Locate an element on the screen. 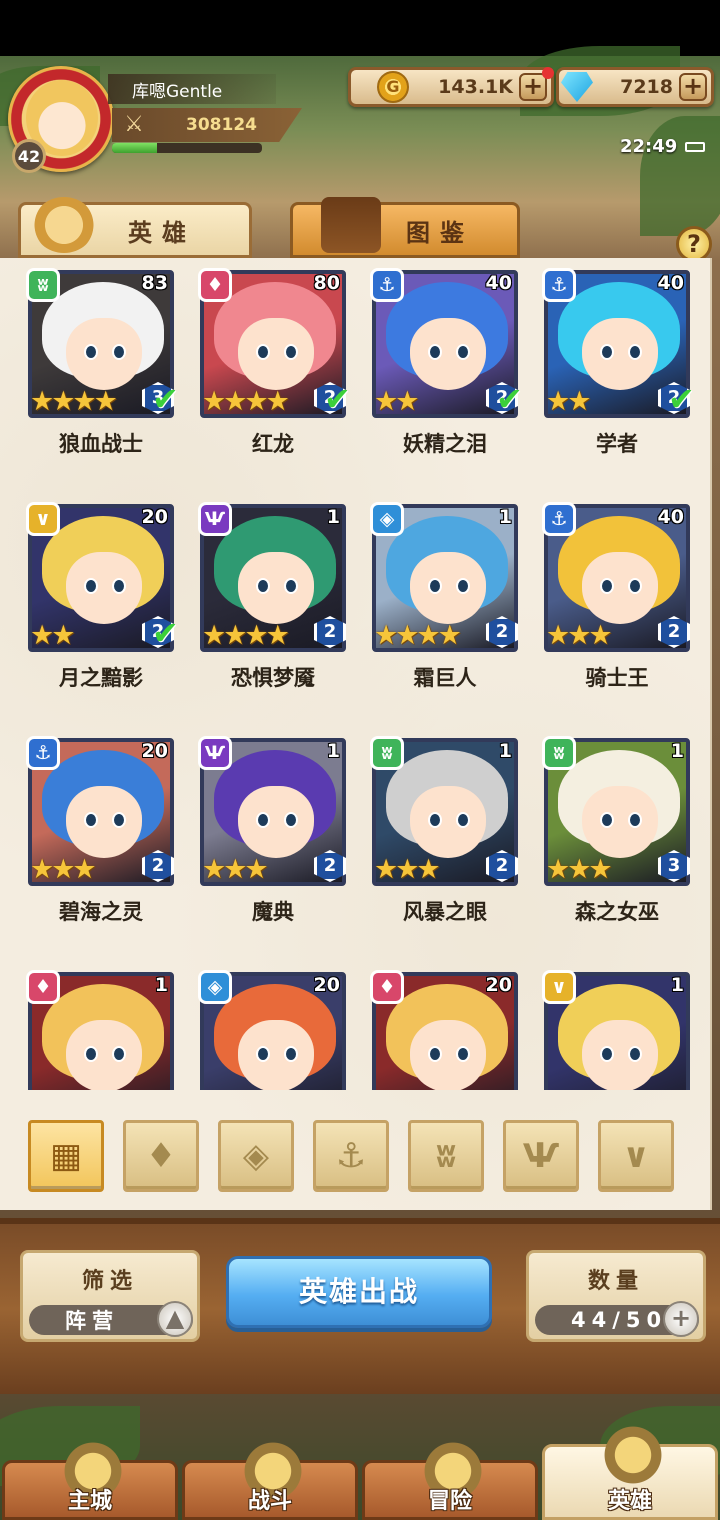 The width and height of the screenshot is (720, 1520). hero-card: ʬ 83 ★★★★ 3 ✔ is located at coordinates (102, 343).